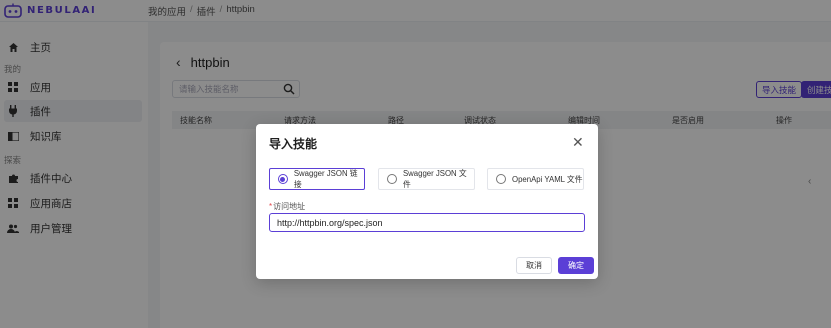  What do you see at coordinates (427, 222) in the screenshot?
I see `url-input` at bounding box center [427, 222].